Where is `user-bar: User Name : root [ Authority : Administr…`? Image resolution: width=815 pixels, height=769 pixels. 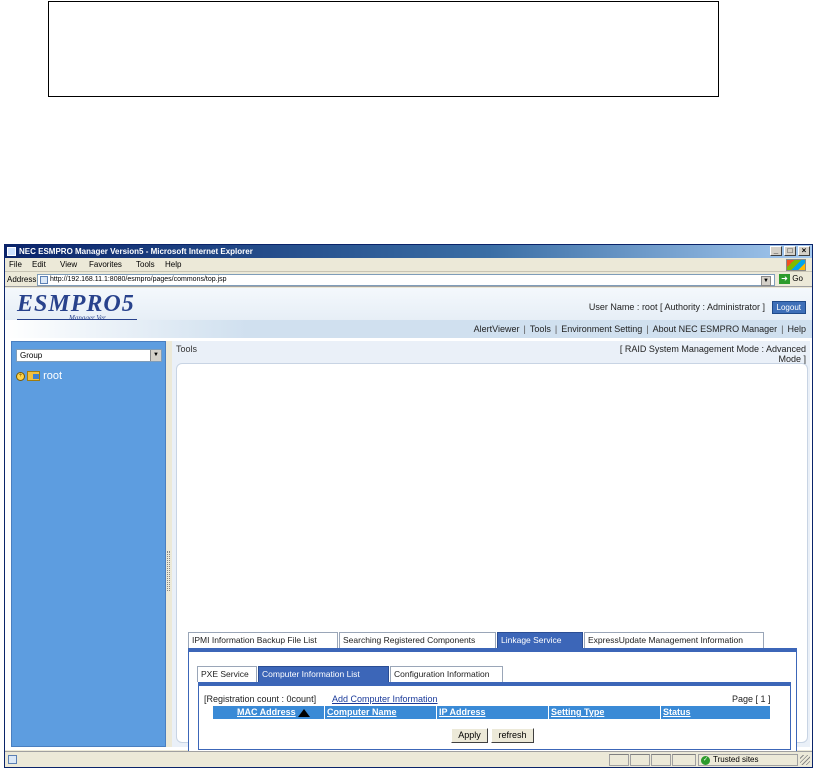 user-bar: User Name : root [ Authority : Administr… is located at coordinates (697, 307).